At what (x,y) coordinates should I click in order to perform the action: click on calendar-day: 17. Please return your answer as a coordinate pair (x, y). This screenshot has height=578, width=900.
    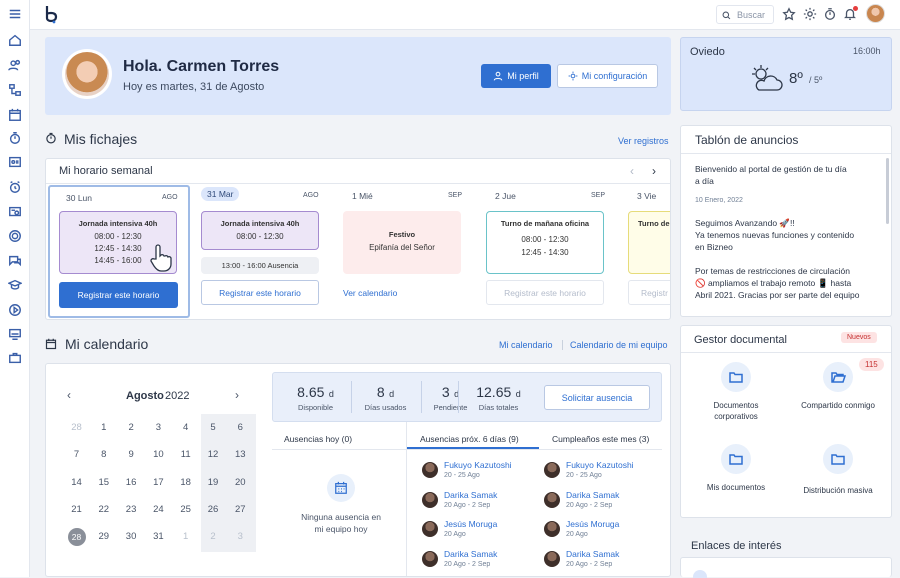
    Looking at the image, I should click on (158, 482).